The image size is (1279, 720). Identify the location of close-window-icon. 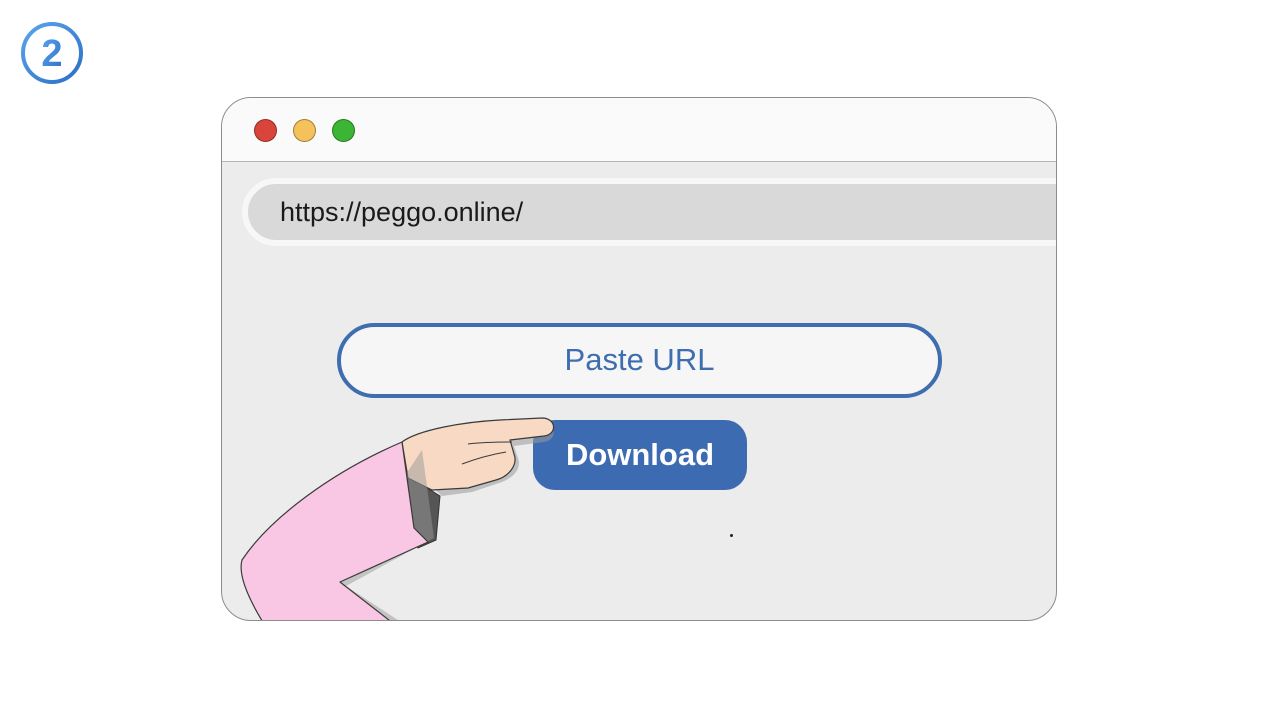
(265, 130).